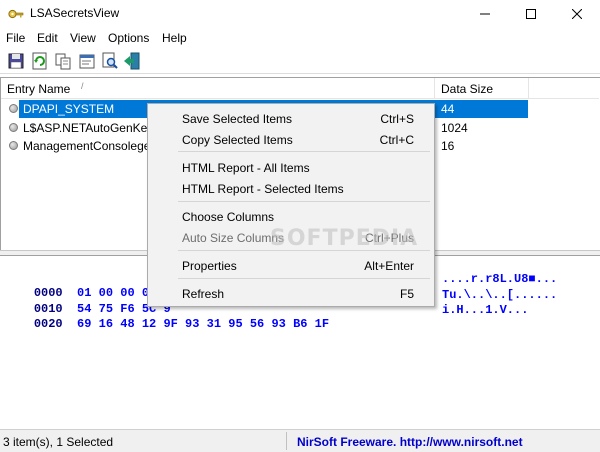 This screenshot has height=452, width=600. What do you see at coordinates (75, 13) in the screenshot?
I see `window-title: LSASecretsView` at bounding box center [75, 13].